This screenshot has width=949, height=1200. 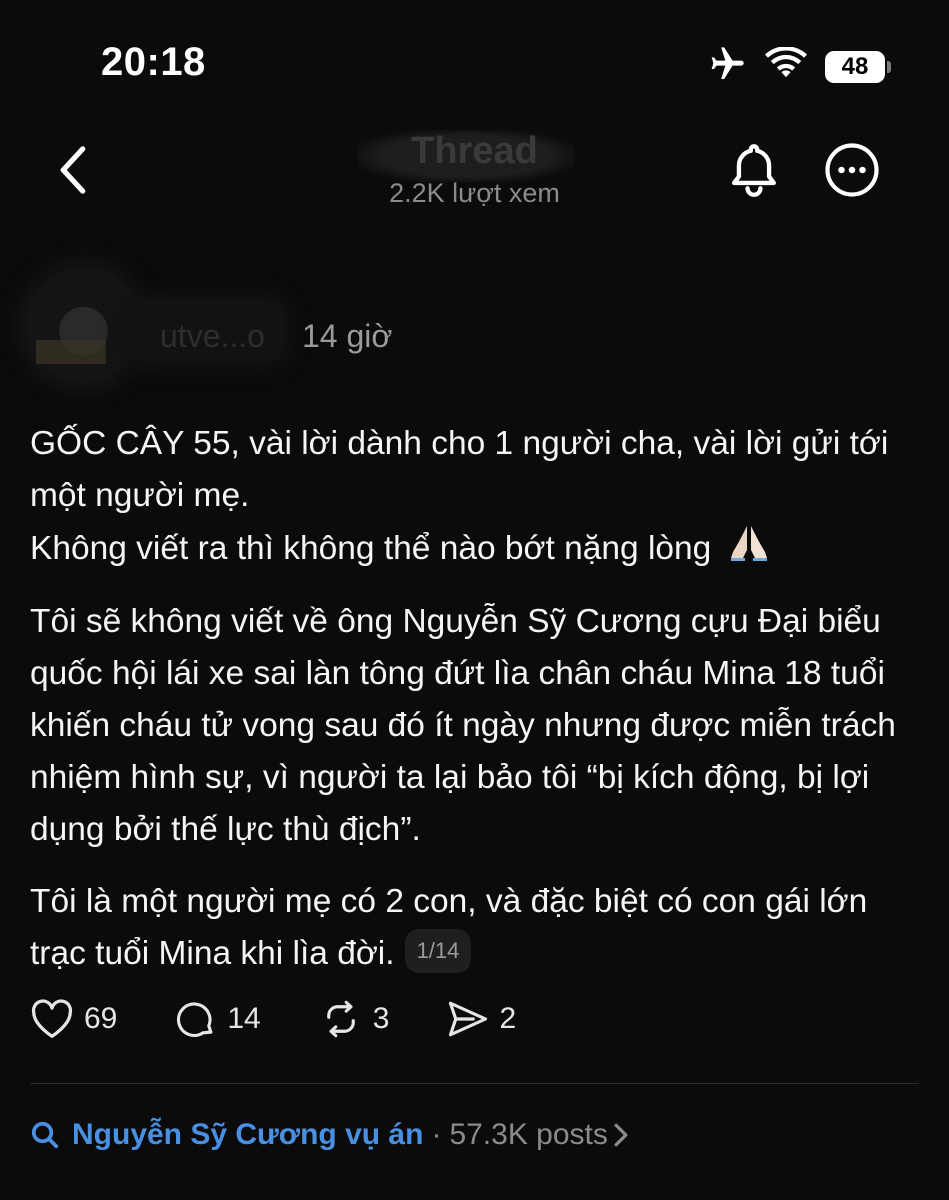 I want to click on status-time: 20:18, so click(x=153, y=62).